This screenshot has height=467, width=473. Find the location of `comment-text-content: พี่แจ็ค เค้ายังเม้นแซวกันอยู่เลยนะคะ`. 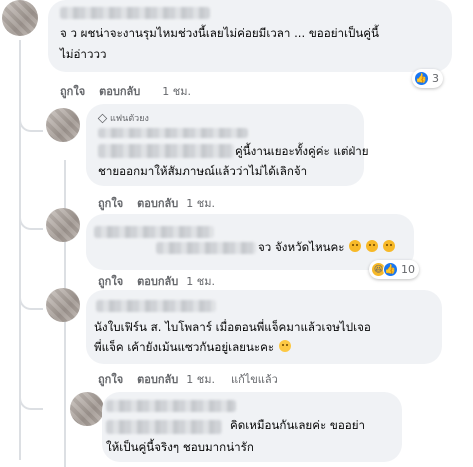

comment-text-content: พี่แจ็ค เค้ายังเม้นแซวกันอยู่เลยนะคะ is located at coordinates (184, 347).